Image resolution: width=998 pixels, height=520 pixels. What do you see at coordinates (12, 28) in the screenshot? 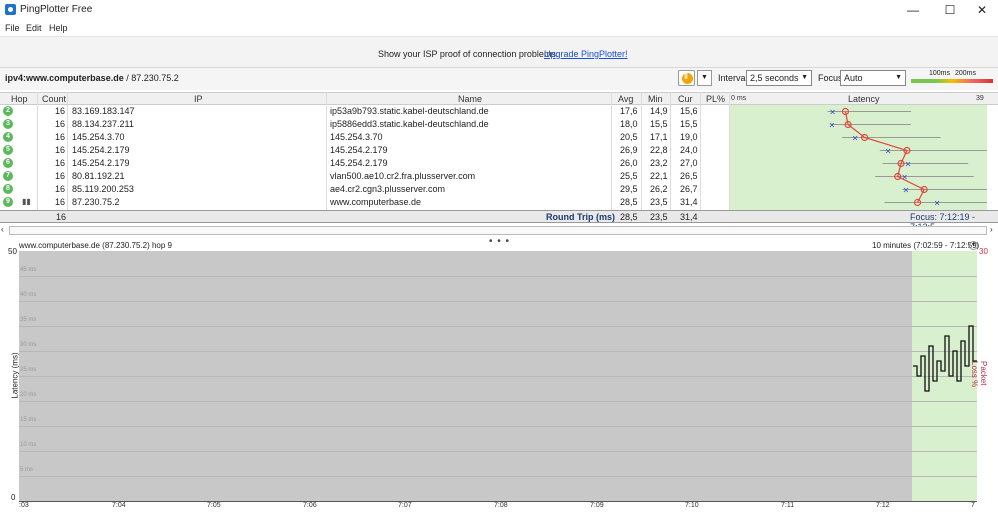
I see `menu-file: File` at bounding box center [12, 28].